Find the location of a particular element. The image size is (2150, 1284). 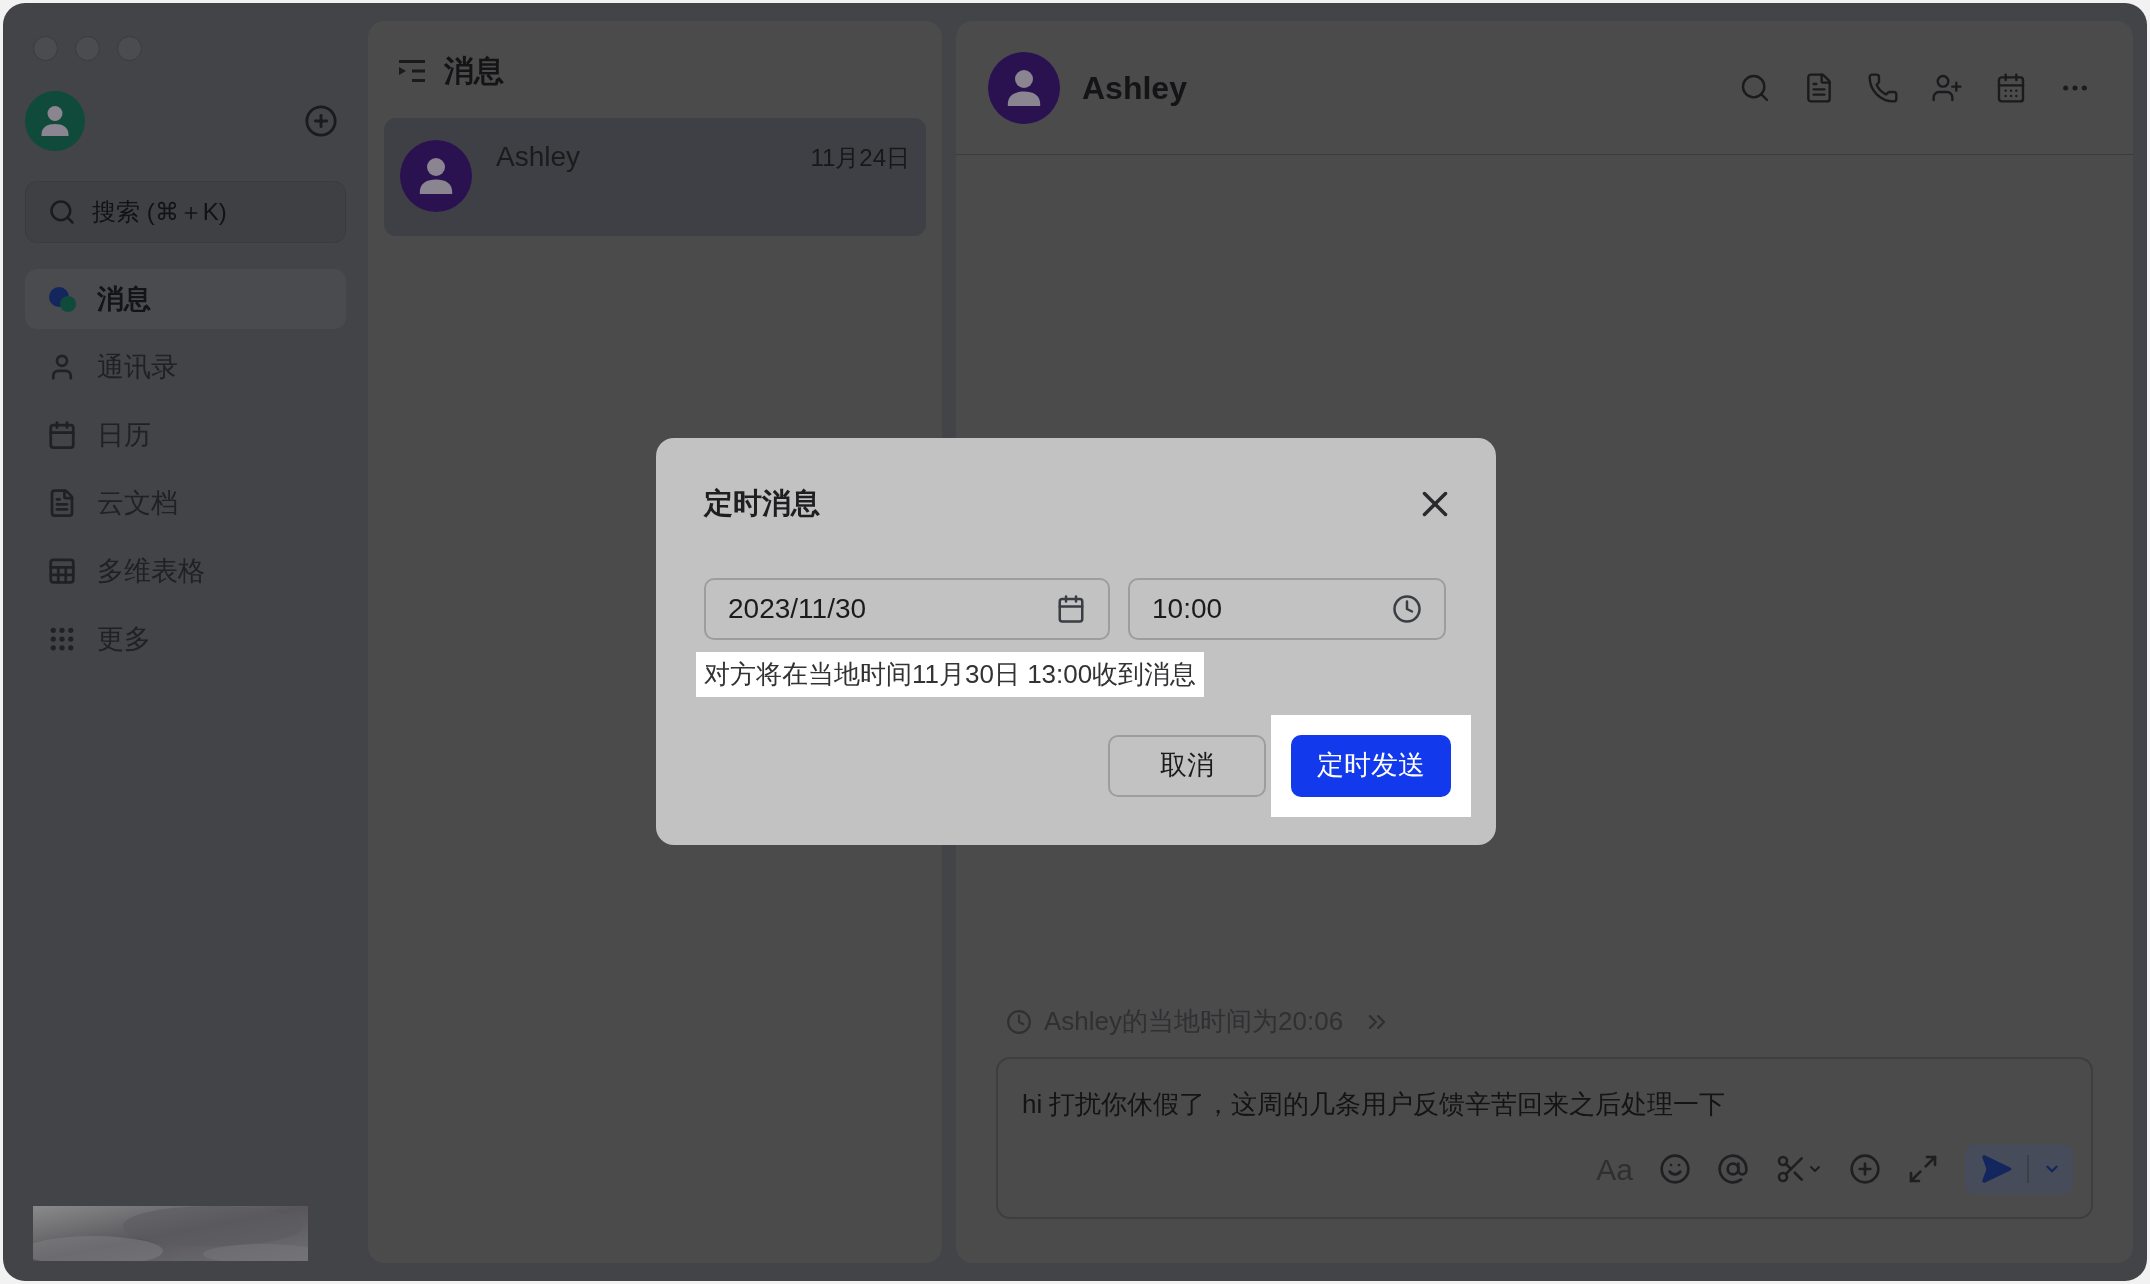

emoji-icon is located at coordinates (1675, 1169).